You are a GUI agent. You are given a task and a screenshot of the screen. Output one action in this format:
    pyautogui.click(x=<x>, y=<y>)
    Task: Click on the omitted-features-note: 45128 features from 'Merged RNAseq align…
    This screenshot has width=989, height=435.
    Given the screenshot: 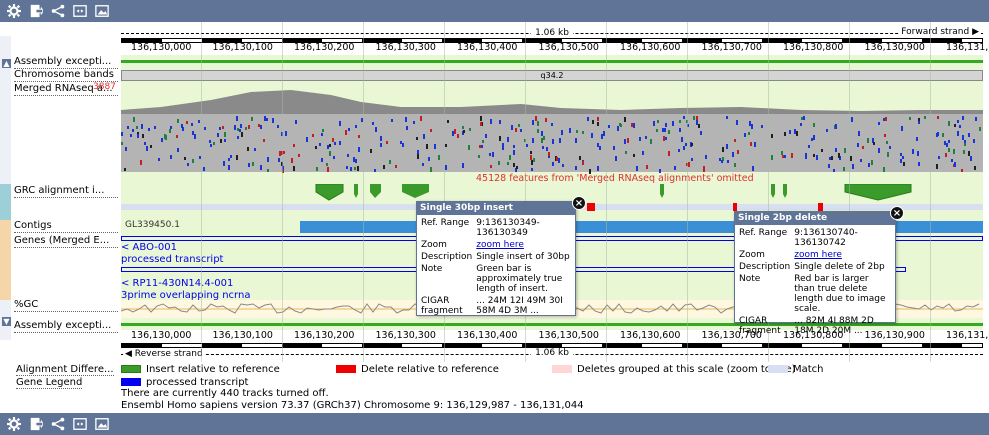 What is the action you would take?
    pyautogui.click(x=615, y=178)
    